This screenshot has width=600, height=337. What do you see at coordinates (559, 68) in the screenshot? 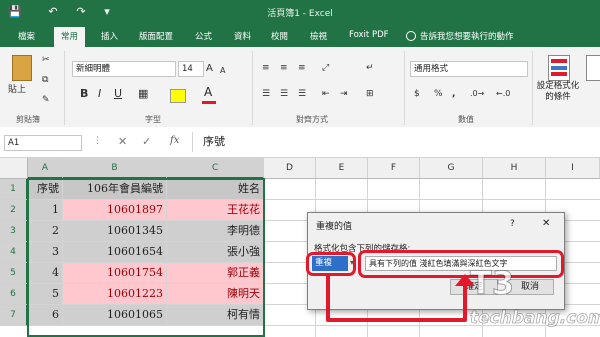
I see `conditional-formatting-icon` at bounding box center [559, 68].